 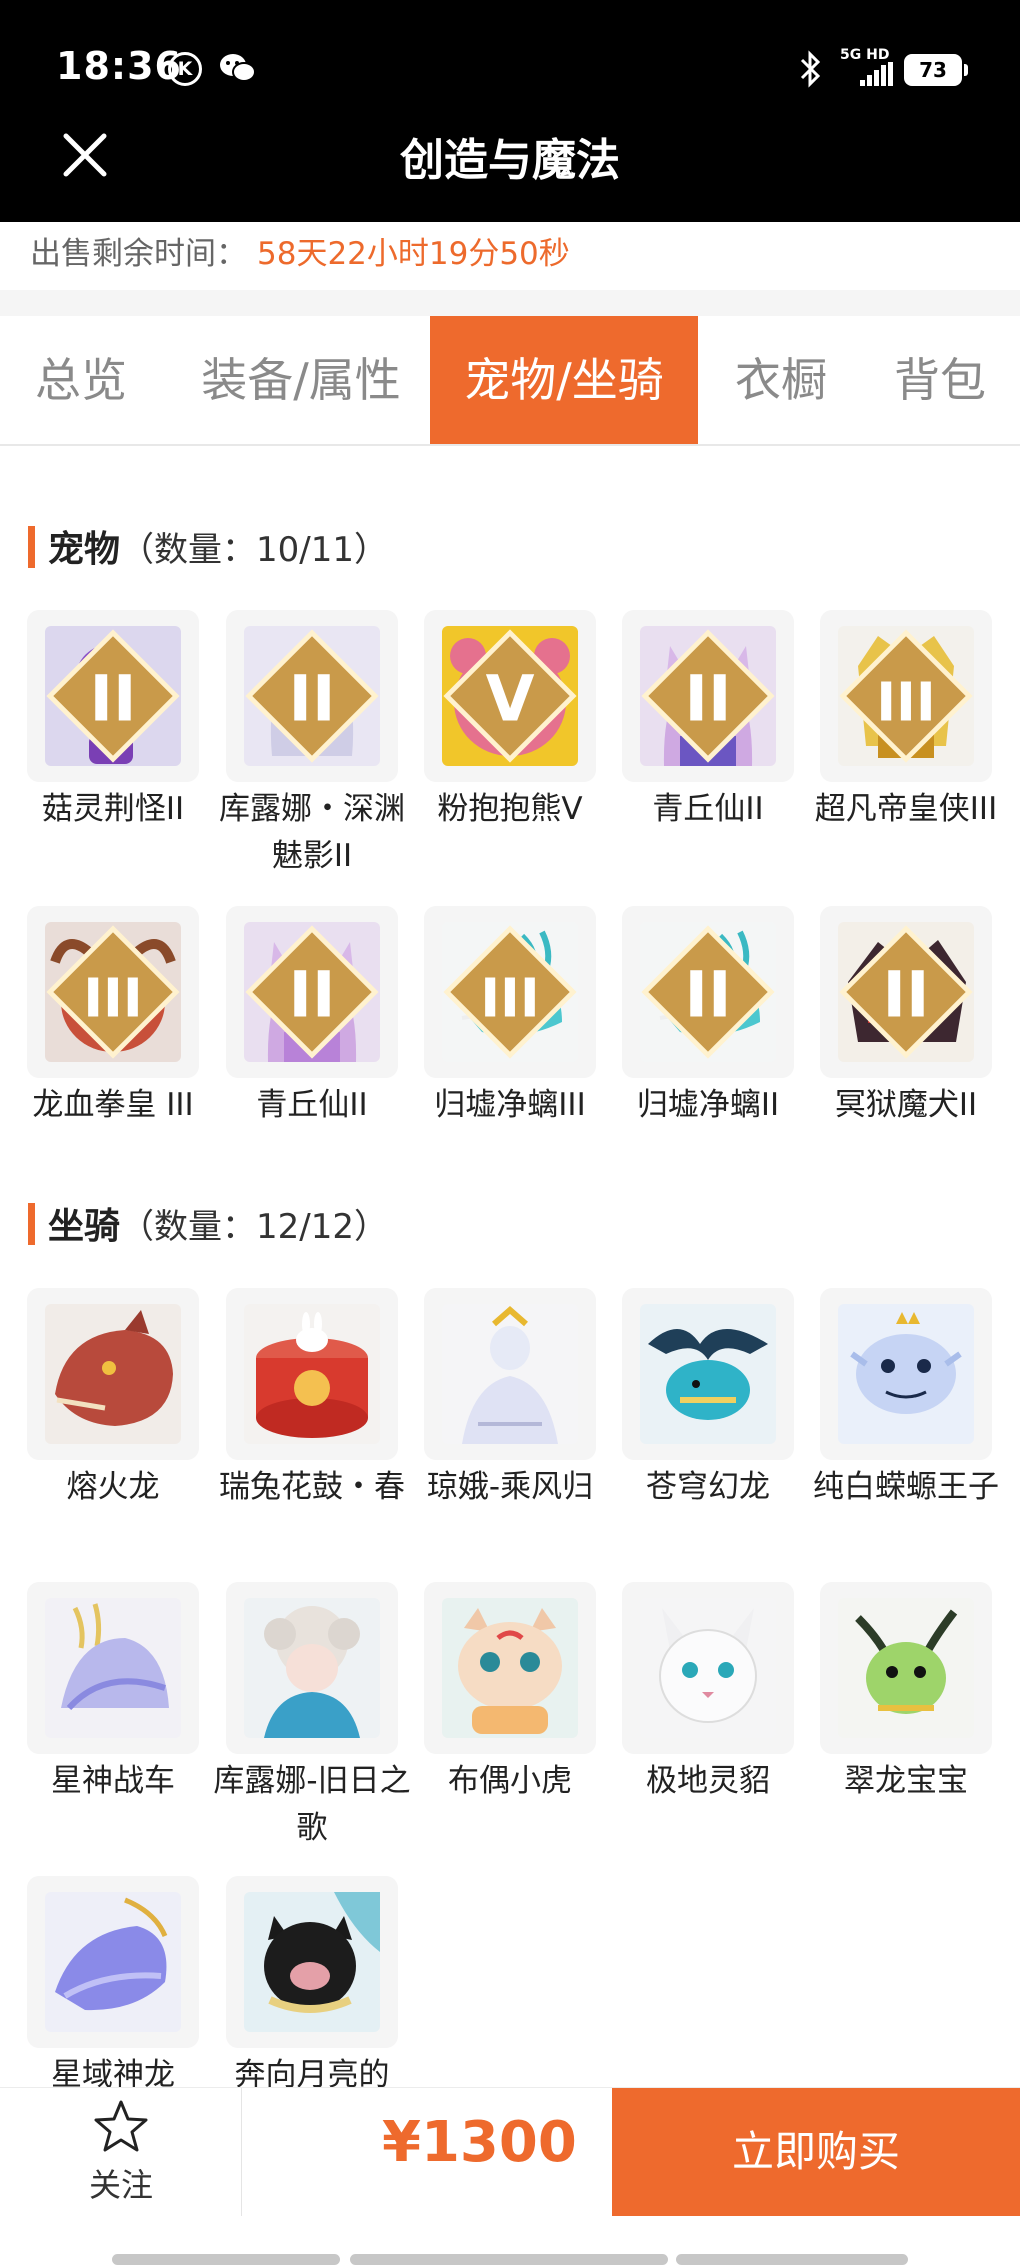 I want to click on mount-name: 琼娥-乘风归, so click(x=510, y=1487).